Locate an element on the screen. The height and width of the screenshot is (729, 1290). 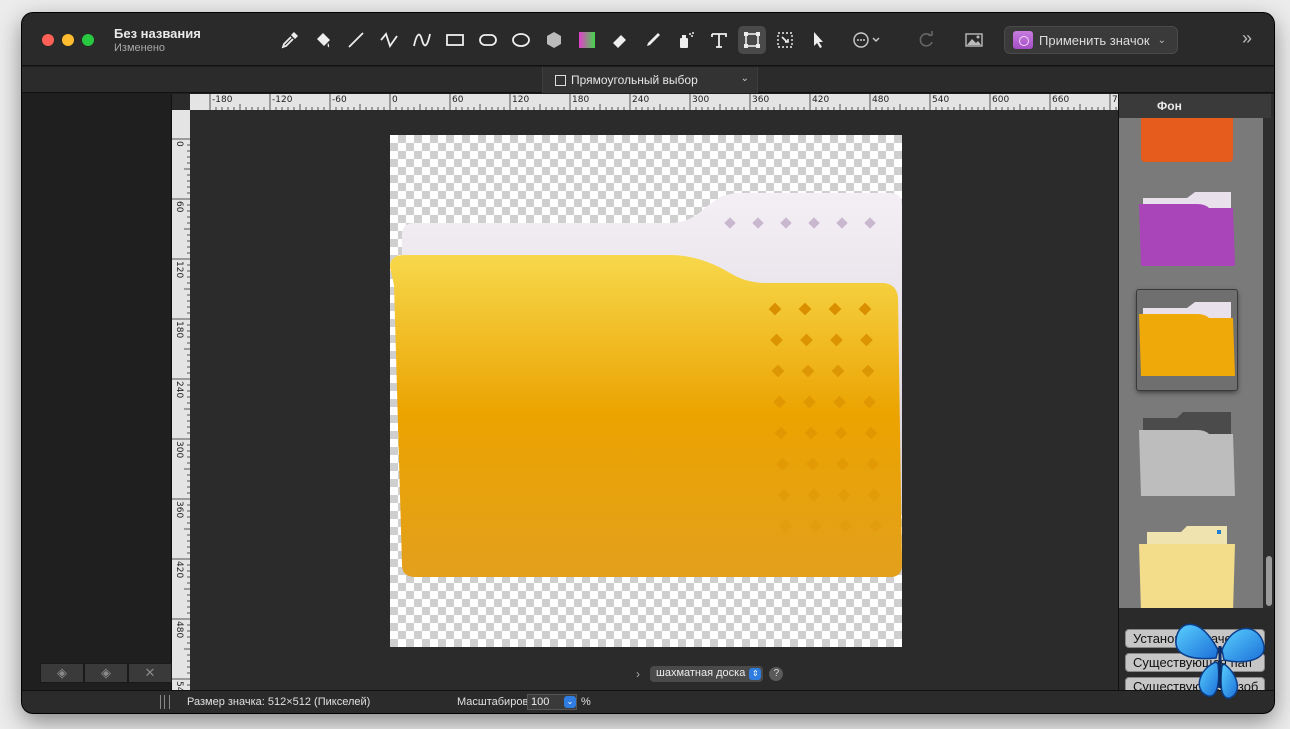
delete-layer-icon: ✕ is located at coordinates (150, 673).